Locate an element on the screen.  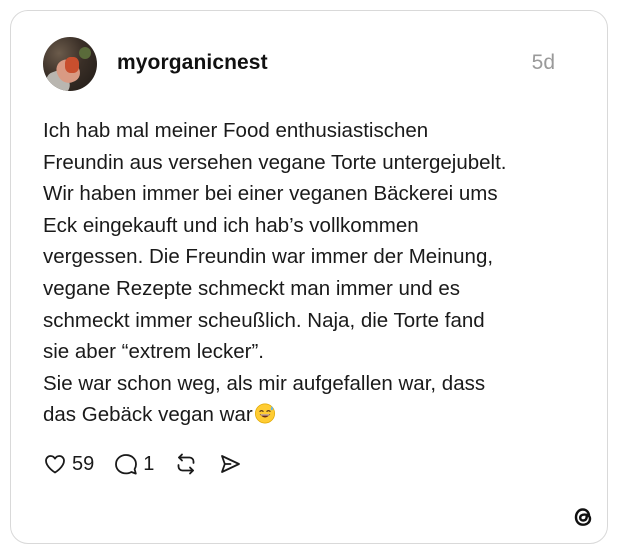
avatar-food is located at coordinates (72, 65).